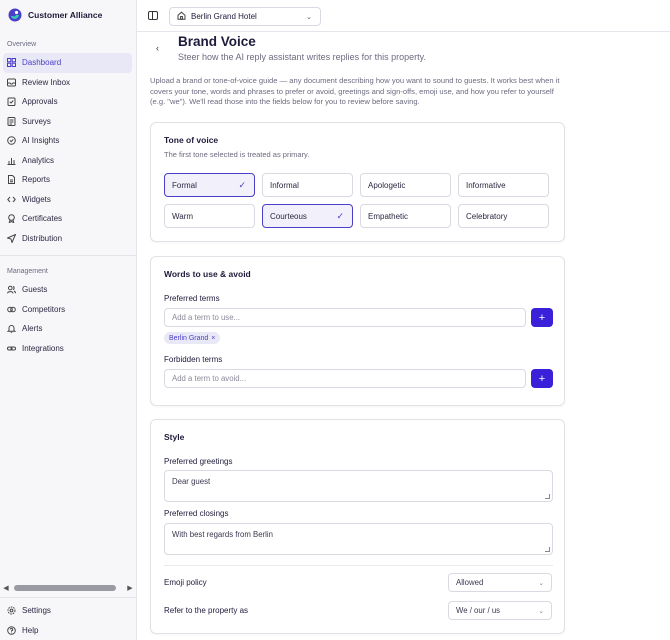 Image resolution: width=670 pixels, height=640 pixels. I want to click on sidebar-item-approvals: Approvals, so click(67, 102).